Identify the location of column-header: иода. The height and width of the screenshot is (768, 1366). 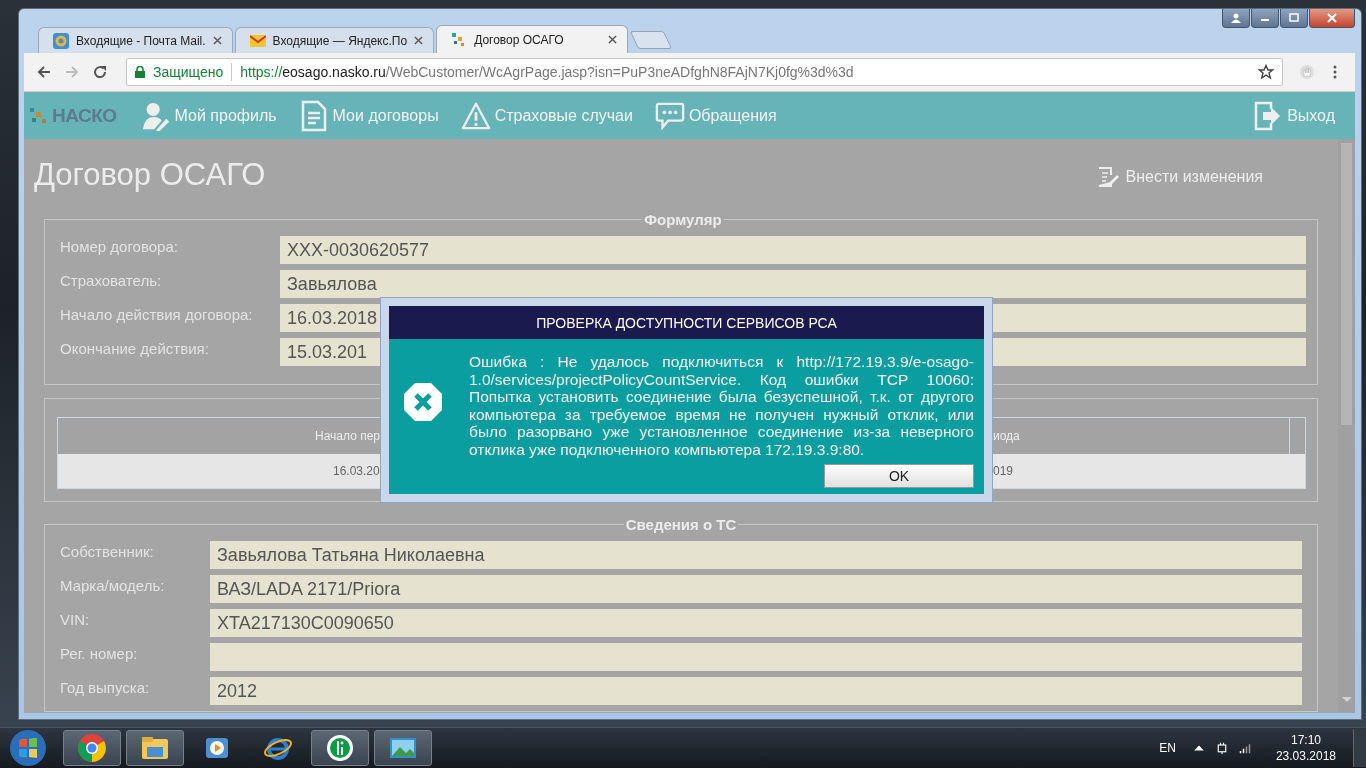
(1006, 436).